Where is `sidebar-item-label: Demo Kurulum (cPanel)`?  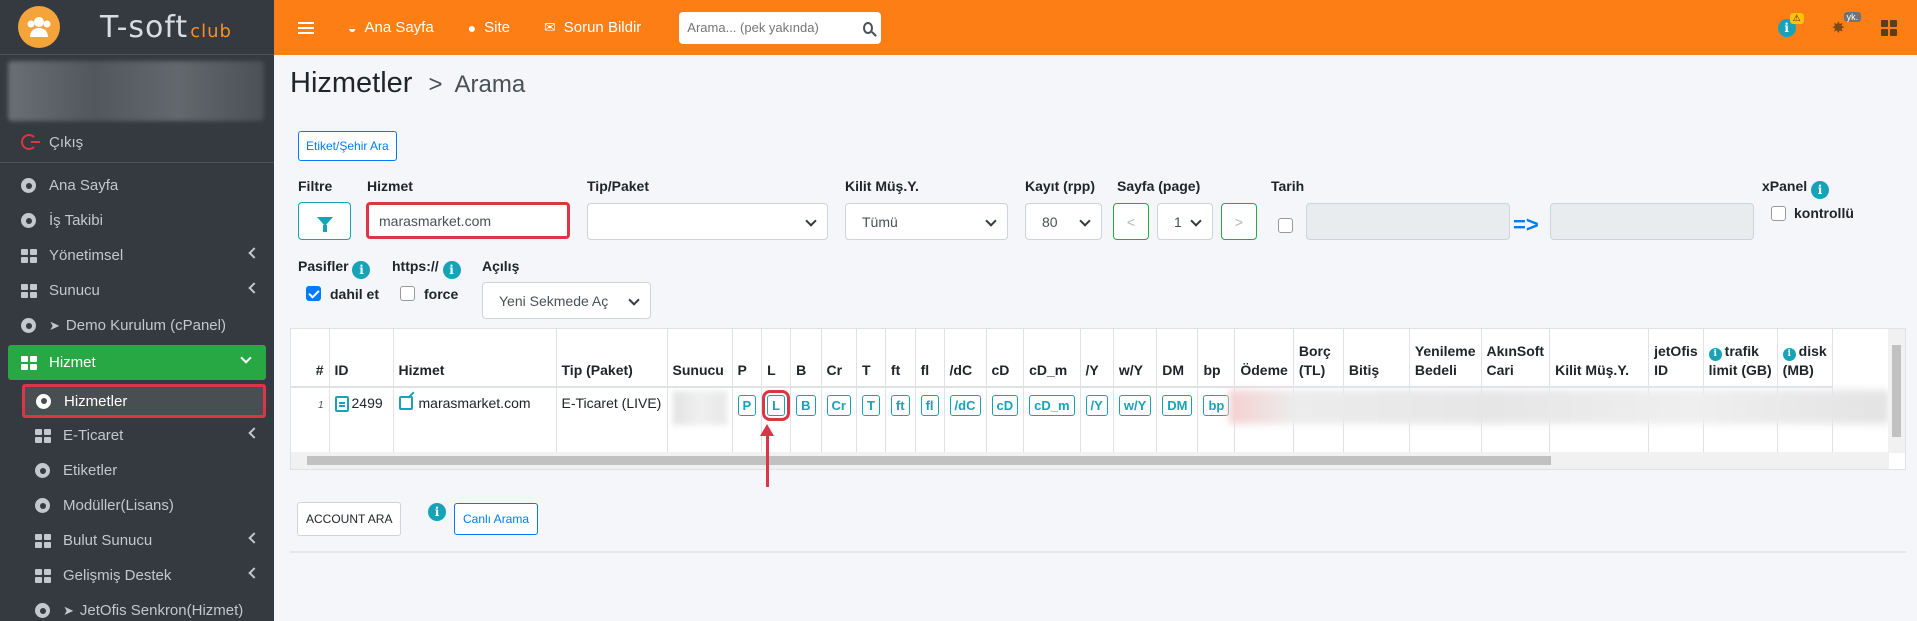
sidebar-item-label: Demo Kurulum (cPanel) is located at coordinates (145, 325).